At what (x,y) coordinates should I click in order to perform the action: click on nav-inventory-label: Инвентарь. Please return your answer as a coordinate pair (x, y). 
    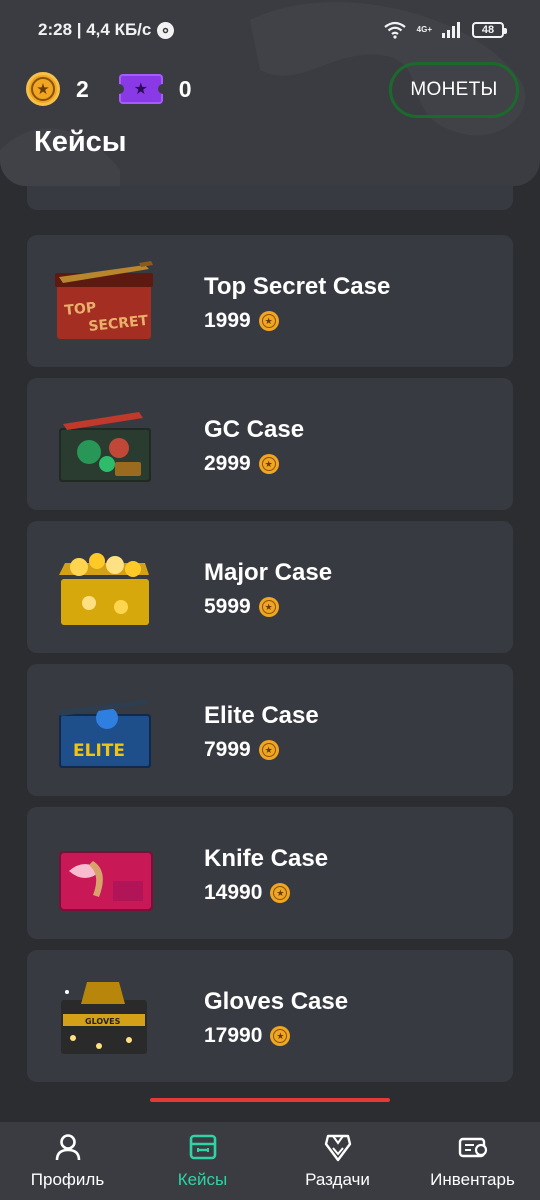
    Looking at the image, I should click on (472, 1179).